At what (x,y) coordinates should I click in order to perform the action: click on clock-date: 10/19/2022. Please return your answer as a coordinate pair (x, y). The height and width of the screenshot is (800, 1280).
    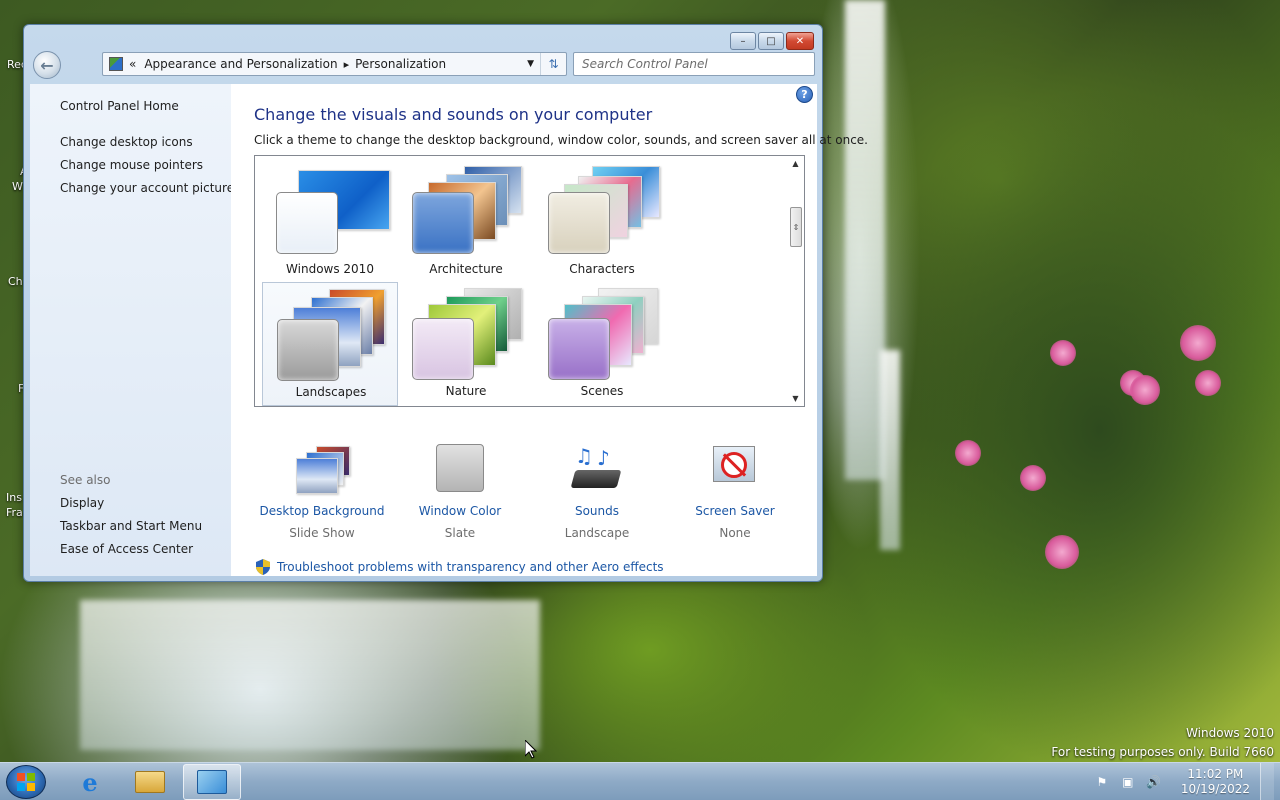
    Looking at the image, I should click on (1215, 789).